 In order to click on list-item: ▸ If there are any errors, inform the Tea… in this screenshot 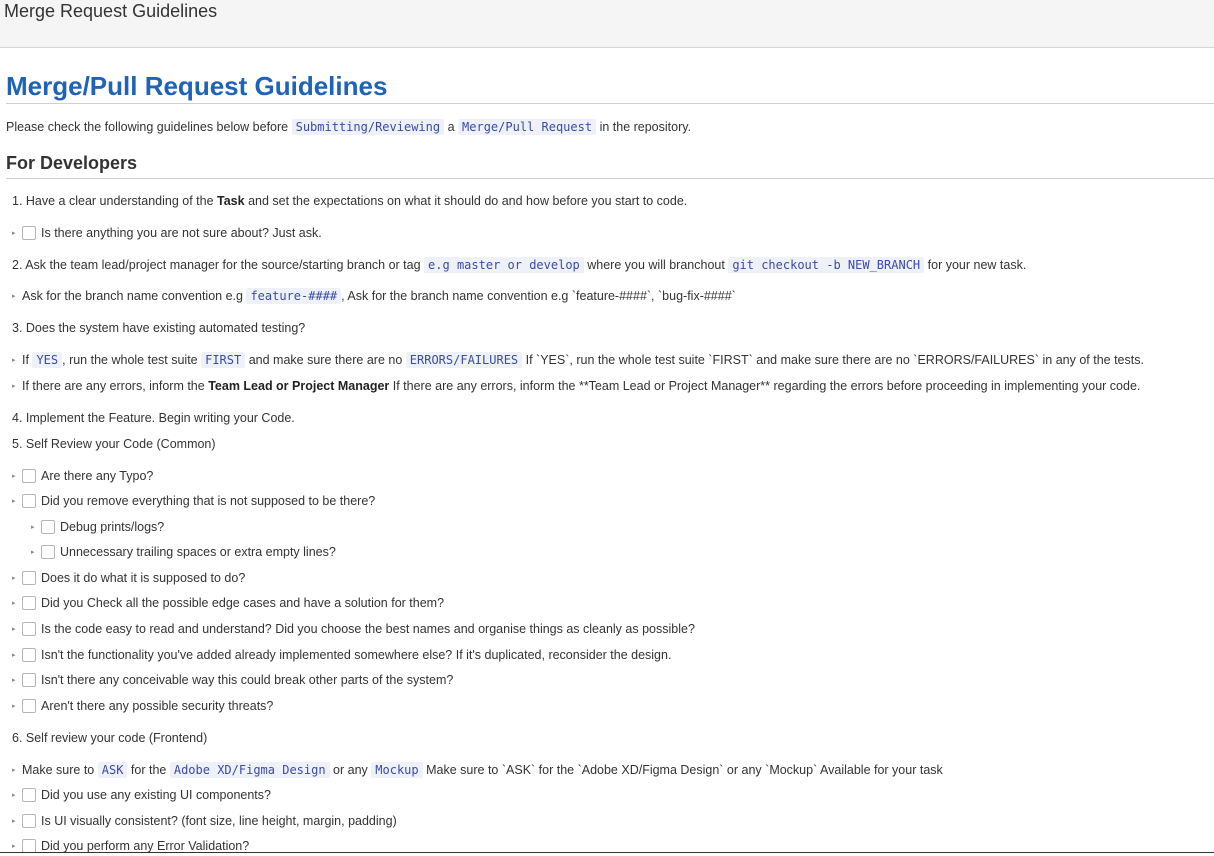, I will do `click(576, 386)`.